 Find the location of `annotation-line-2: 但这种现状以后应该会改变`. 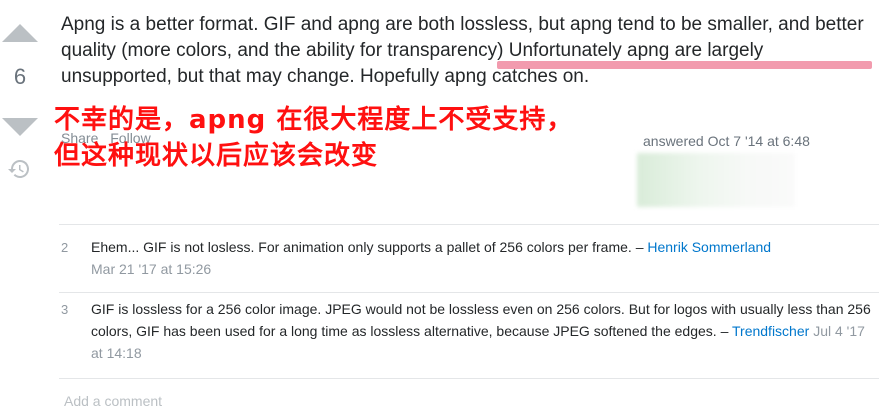

annotation-line-2: 但这种现状以后应该会改变 is located at coordinates (216, 156).